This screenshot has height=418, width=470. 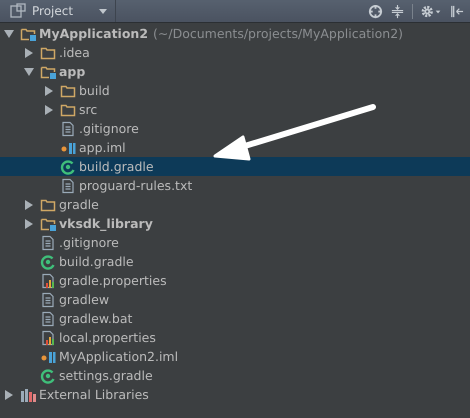 What do you see at coordinates (431, 11) in the screenshot?
I see `settings-icon` at bounding box center [431, 11].